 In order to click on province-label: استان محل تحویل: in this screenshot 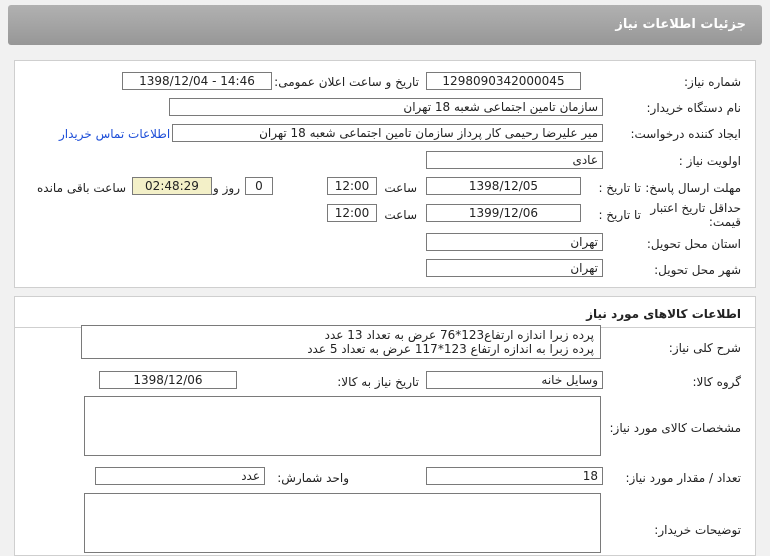, I will do `click(693, 244)`.